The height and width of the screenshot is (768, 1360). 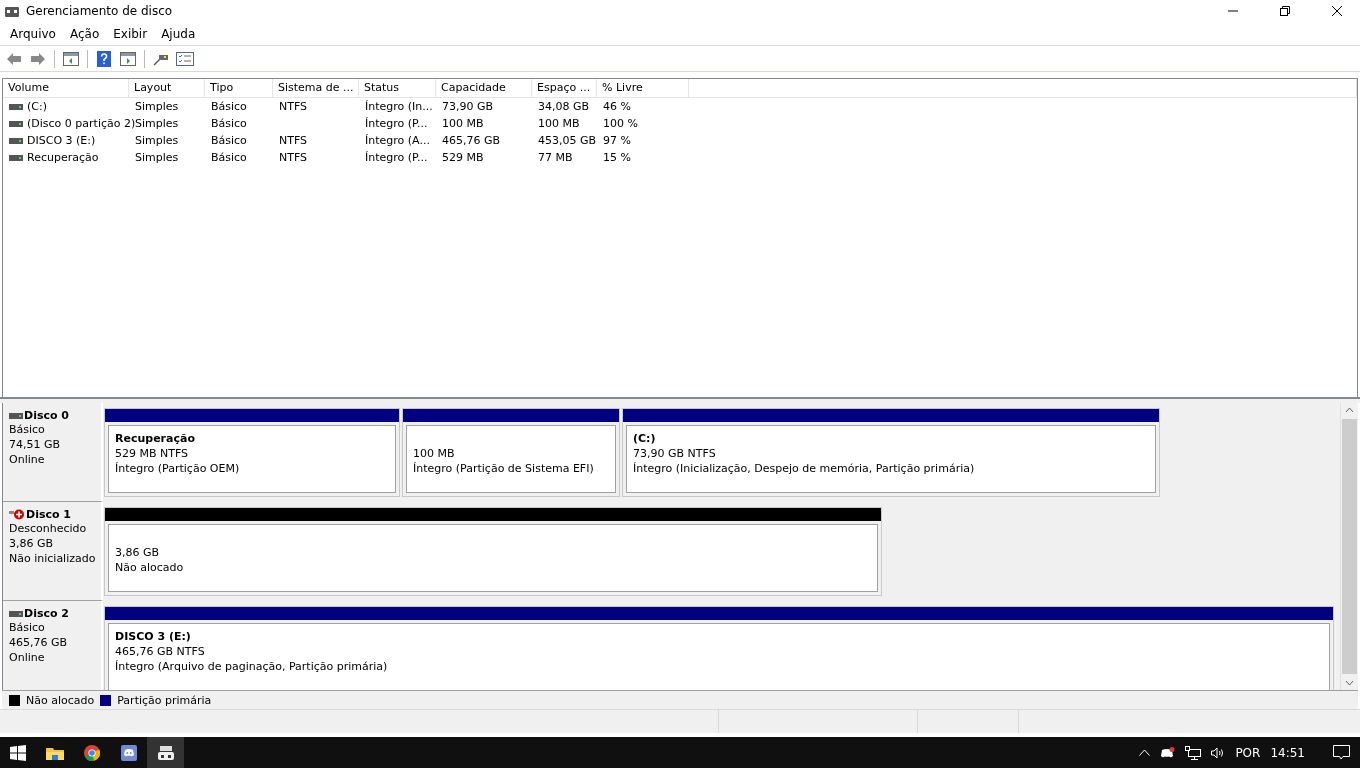 What do you see at coordinates (81, 123) in the screenshot?
I see `table-cell: (Disco 0 partição 2)` at bounding box center [81, 123].